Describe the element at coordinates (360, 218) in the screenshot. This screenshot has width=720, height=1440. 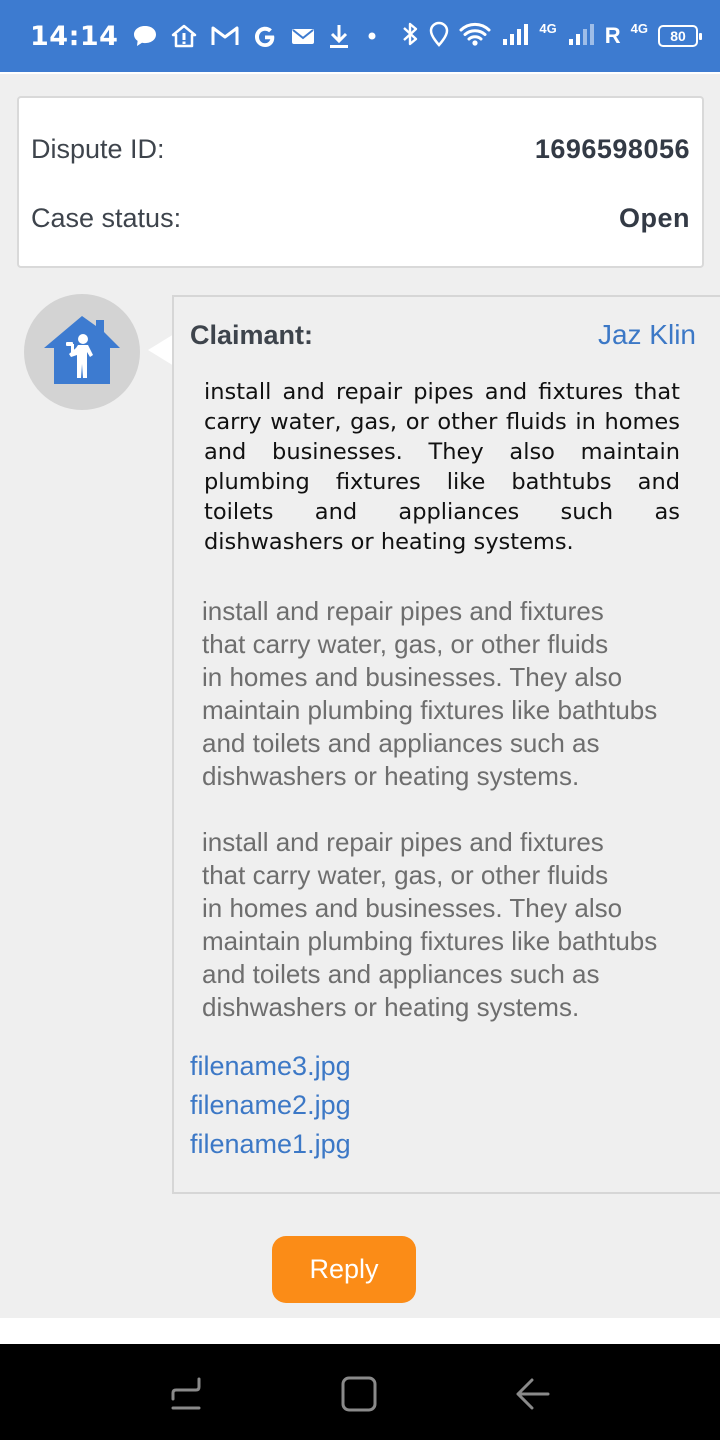
I see `case-status-row: Case status: Open` at that location.